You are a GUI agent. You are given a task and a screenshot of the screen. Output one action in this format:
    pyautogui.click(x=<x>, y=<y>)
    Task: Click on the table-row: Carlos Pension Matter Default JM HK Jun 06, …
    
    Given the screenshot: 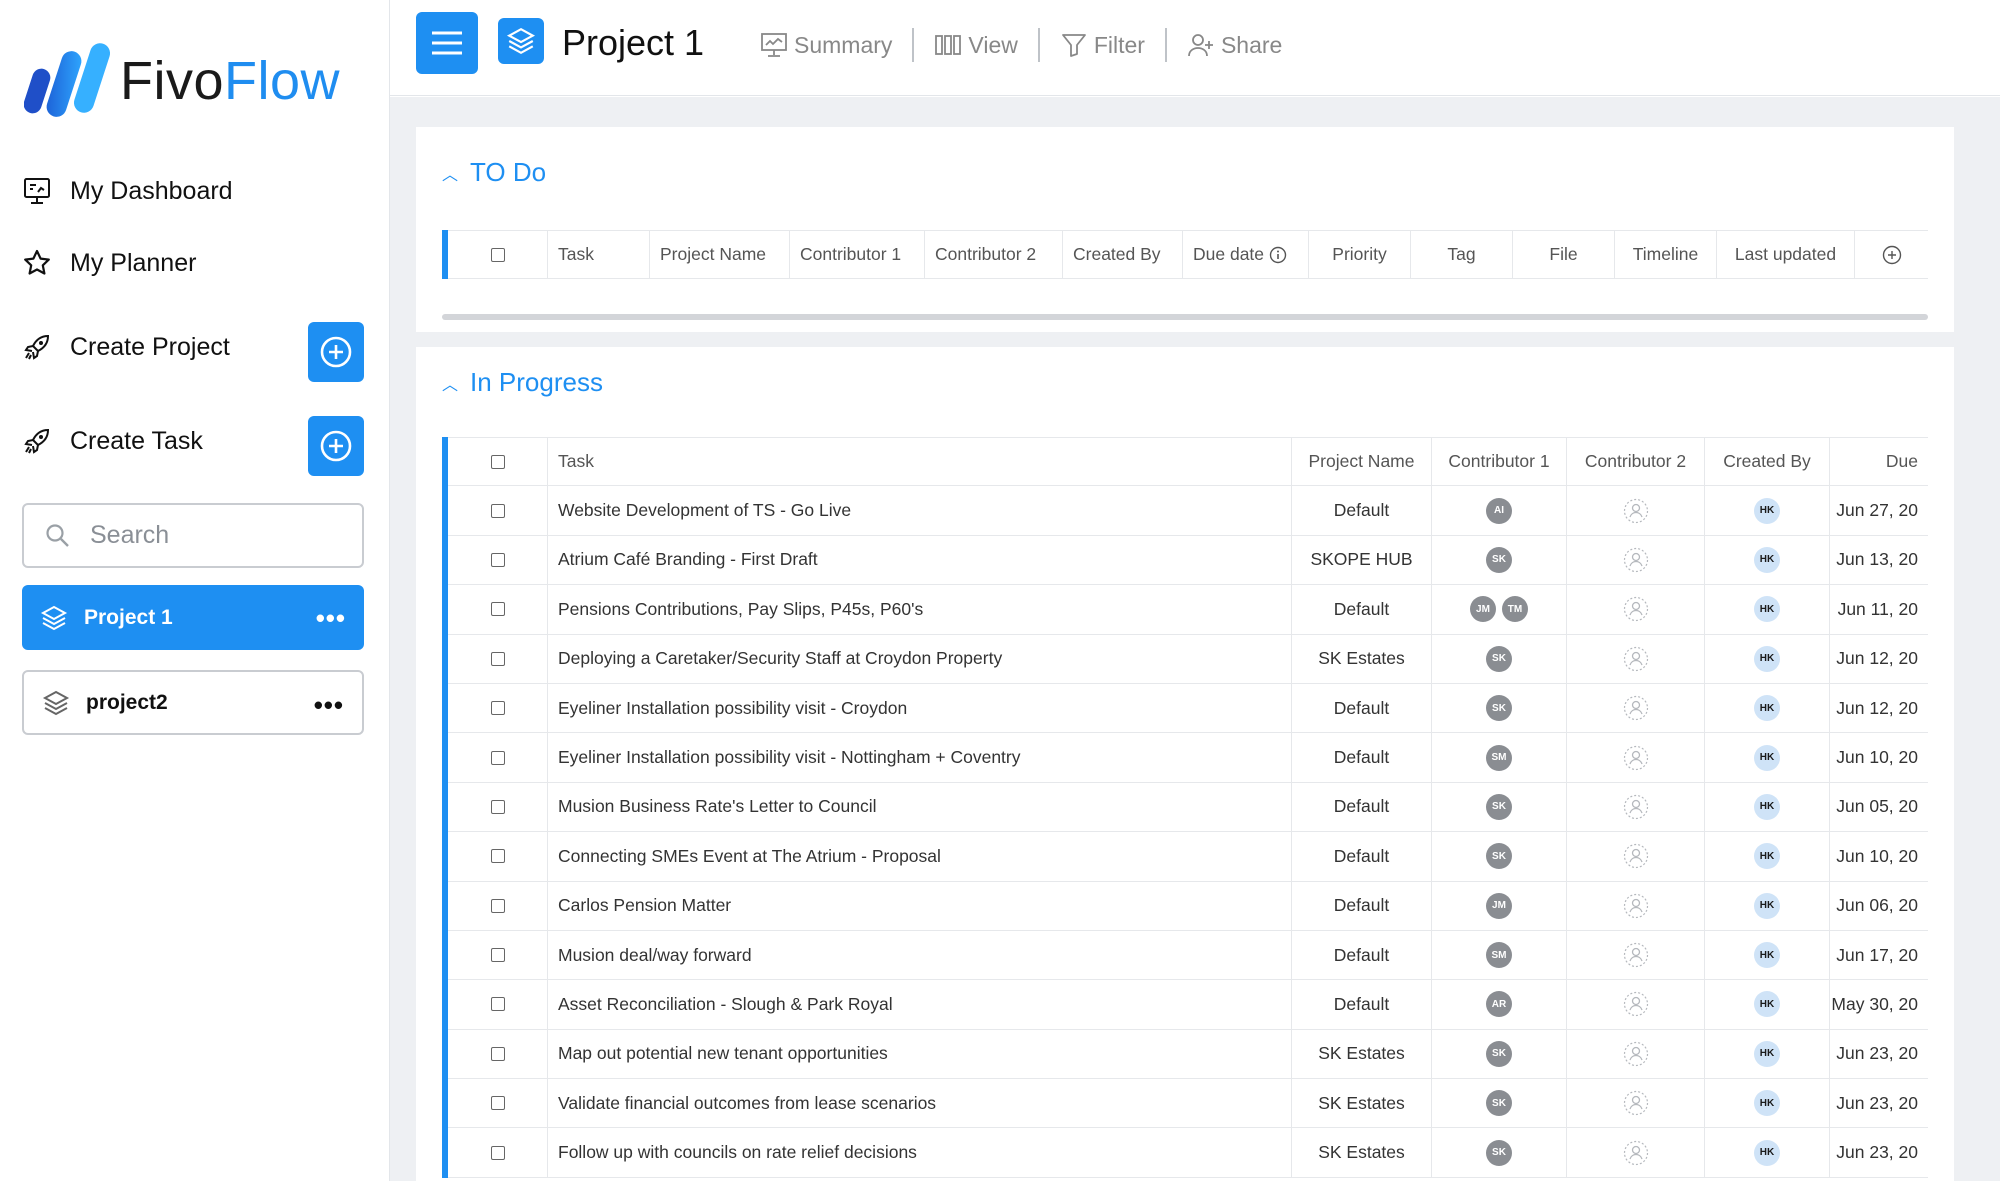 What is the action you would take?
    pyautogui.click(x=1188, y=906)
    